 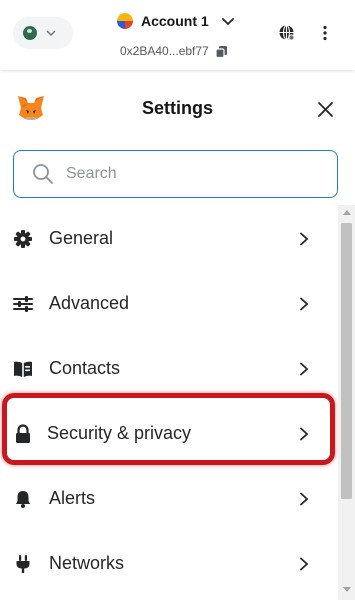 What do you see at coordinates (325, 33) in the screenshot?
I see `kebab-menu-icon` at bounding box center [325, 33].